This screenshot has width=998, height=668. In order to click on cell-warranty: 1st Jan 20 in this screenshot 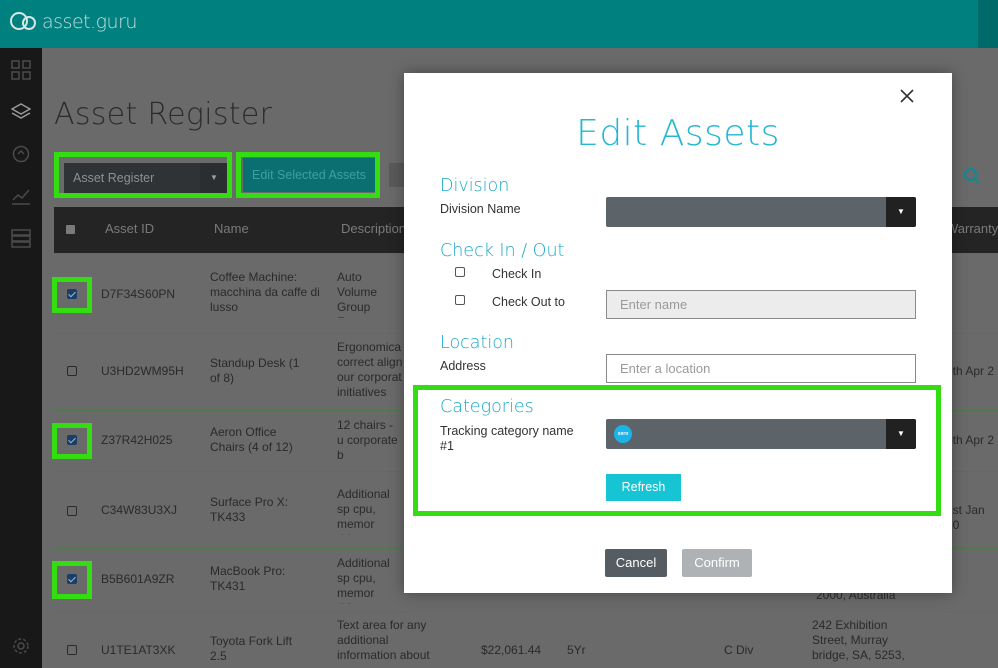, I will do `click(965, 517)`.